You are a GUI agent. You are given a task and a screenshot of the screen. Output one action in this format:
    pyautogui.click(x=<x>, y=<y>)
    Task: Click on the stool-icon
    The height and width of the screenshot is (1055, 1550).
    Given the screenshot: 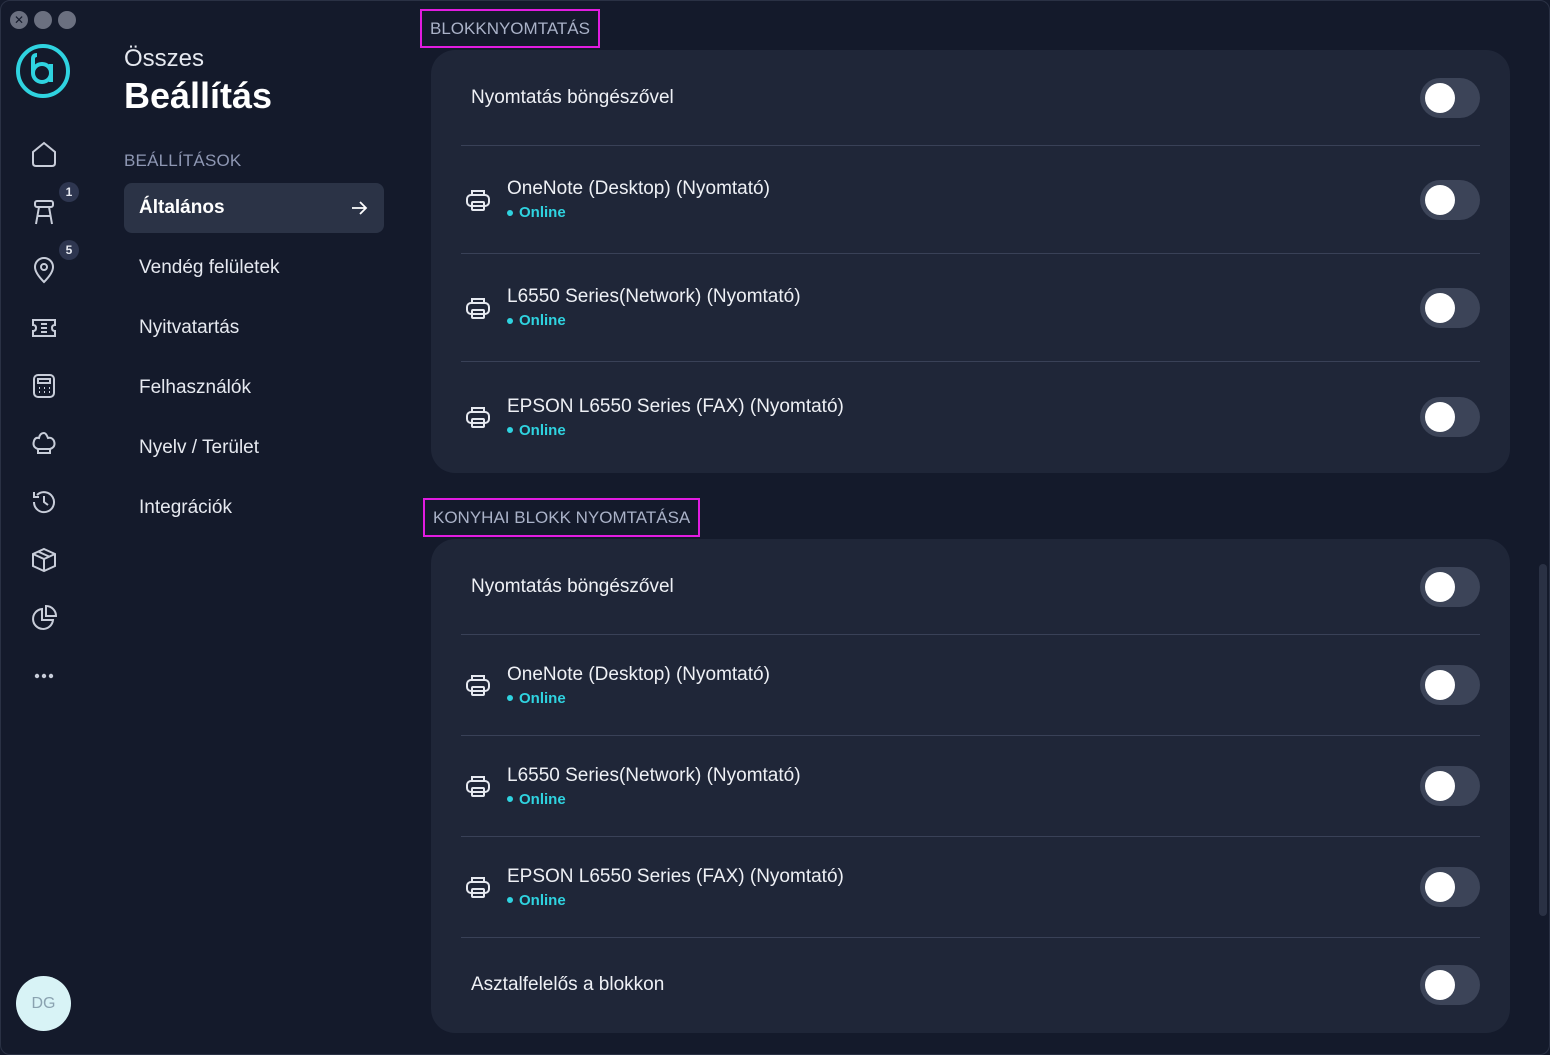 What is the action you would take?
    pyautogui.click(x=44, y=212)
    